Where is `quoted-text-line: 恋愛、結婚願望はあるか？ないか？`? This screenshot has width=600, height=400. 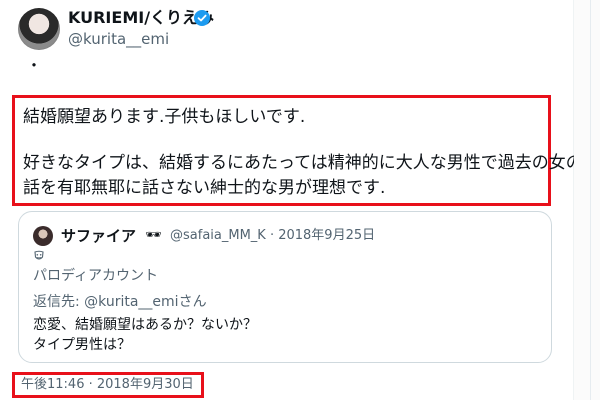 quoted-text-line: 恋愛、結婚願望はあるか？ないか？ is located at coordinates (145, 325).